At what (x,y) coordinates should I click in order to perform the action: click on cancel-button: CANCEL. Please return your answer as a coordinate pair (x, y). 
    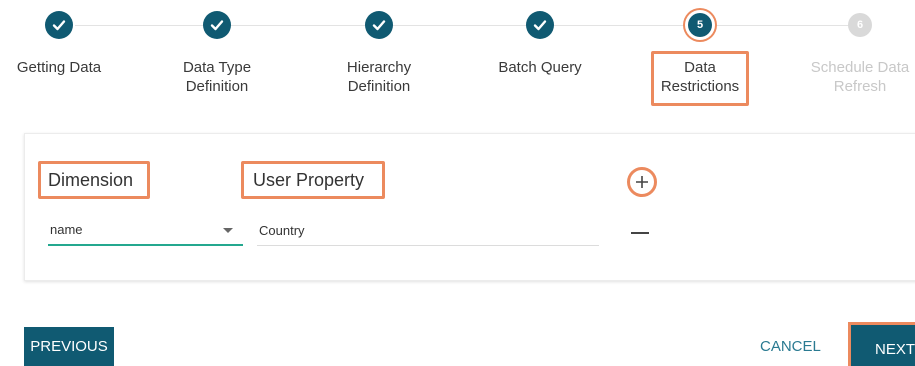
    Looking at the image, I should click on (790, 346).